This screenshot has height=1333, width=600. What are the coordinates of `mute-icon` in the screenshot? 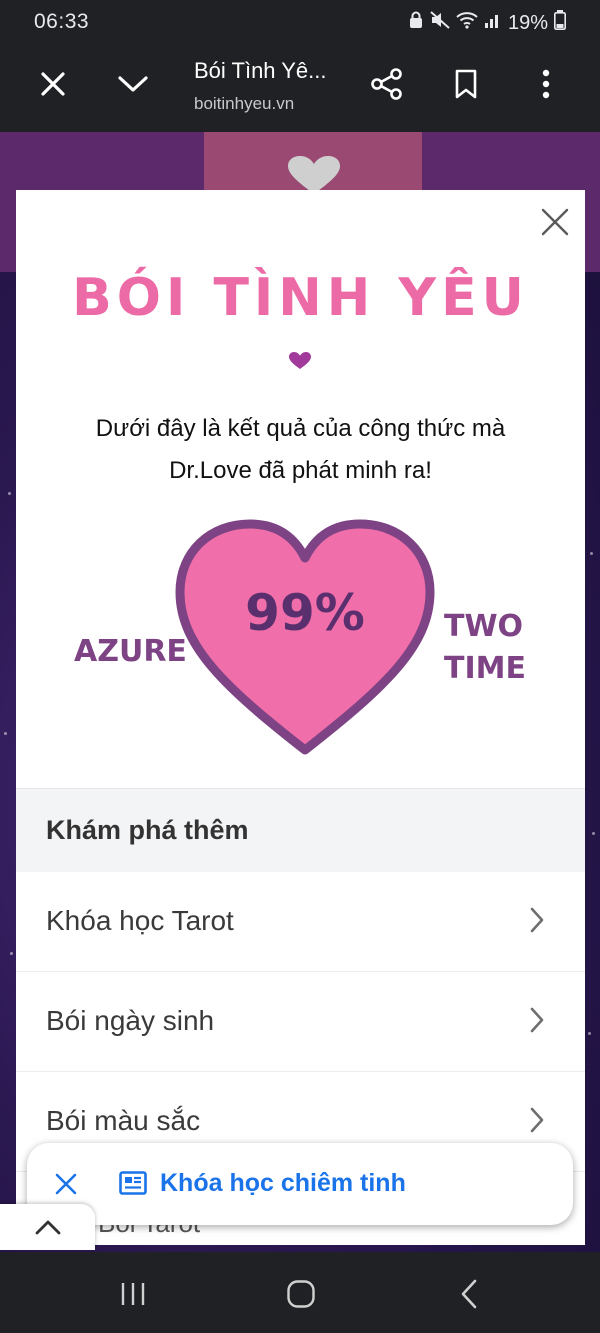 It's located at (440, 23).